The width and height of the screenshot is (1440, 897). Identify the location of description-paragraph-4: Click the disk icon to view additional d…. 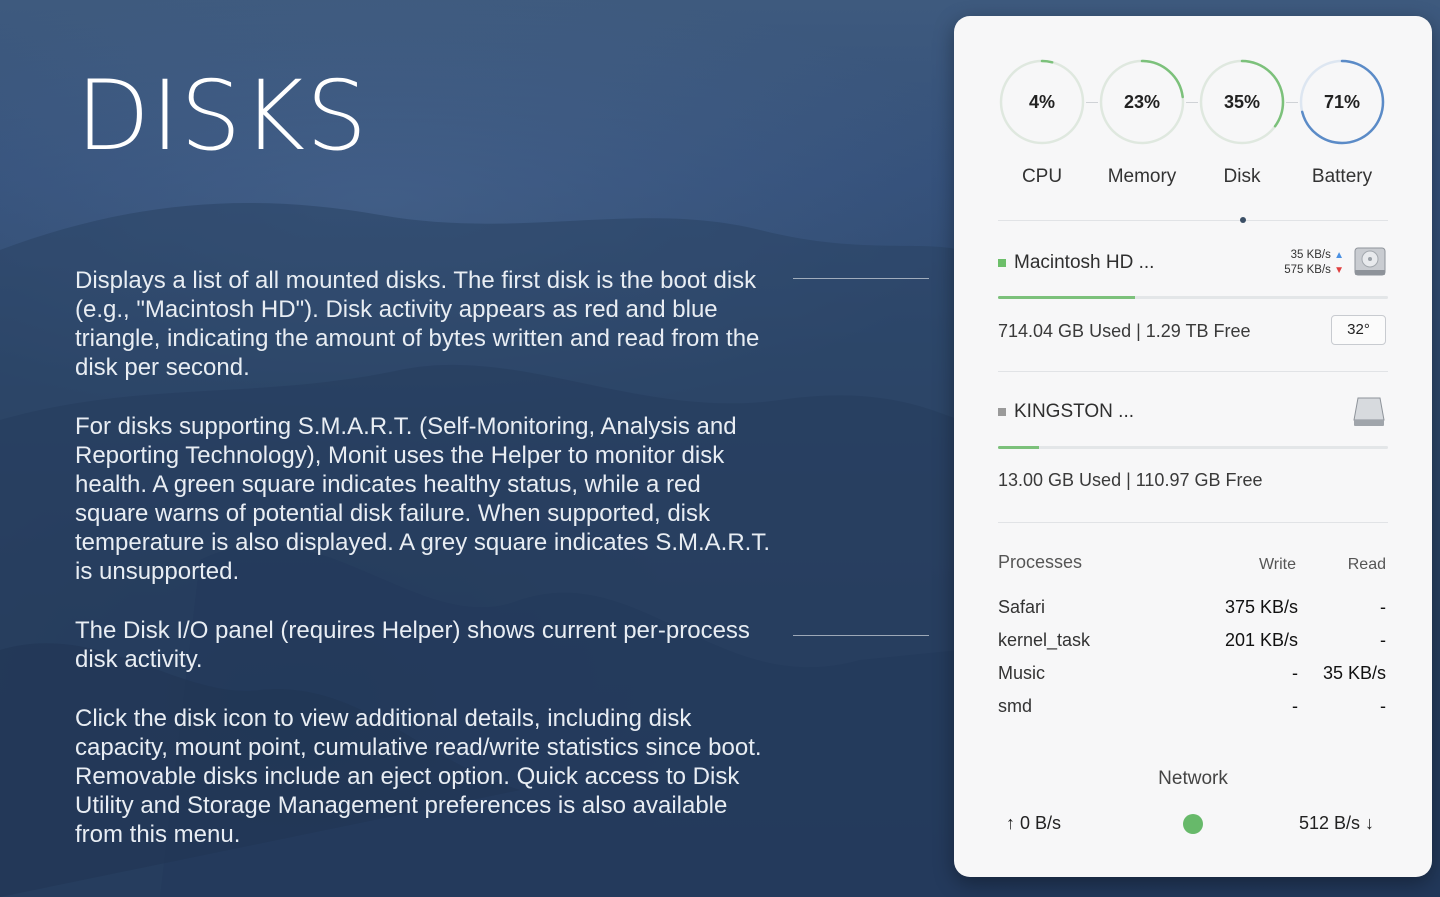
(418, 776).